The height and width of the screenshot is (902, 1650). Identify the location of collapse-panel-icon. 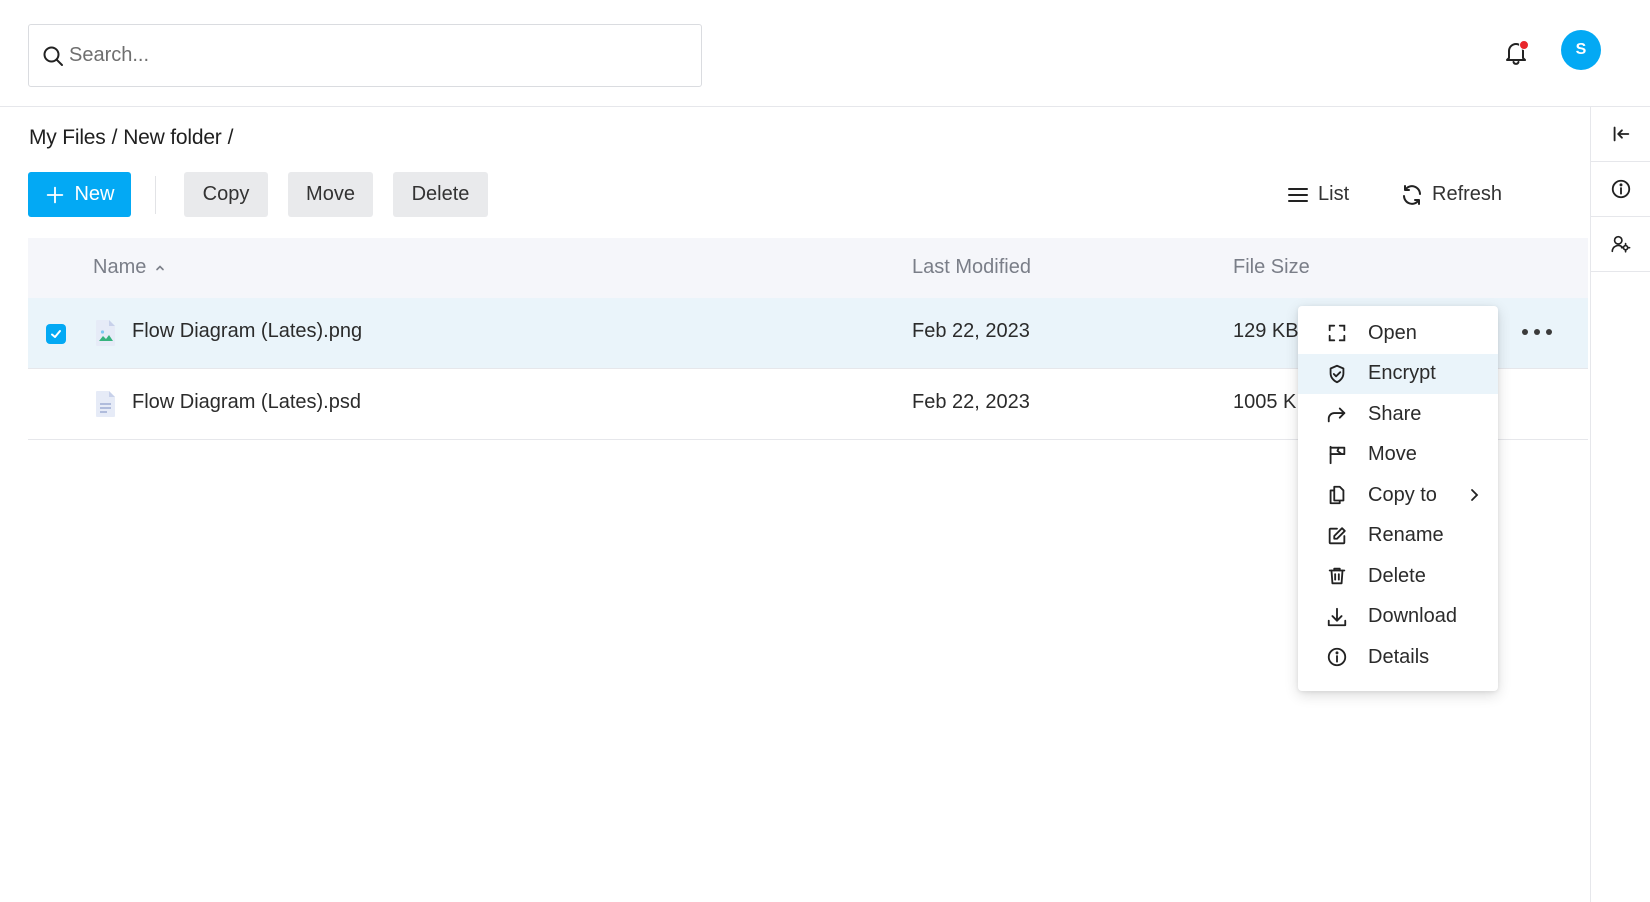
(1621, 134).